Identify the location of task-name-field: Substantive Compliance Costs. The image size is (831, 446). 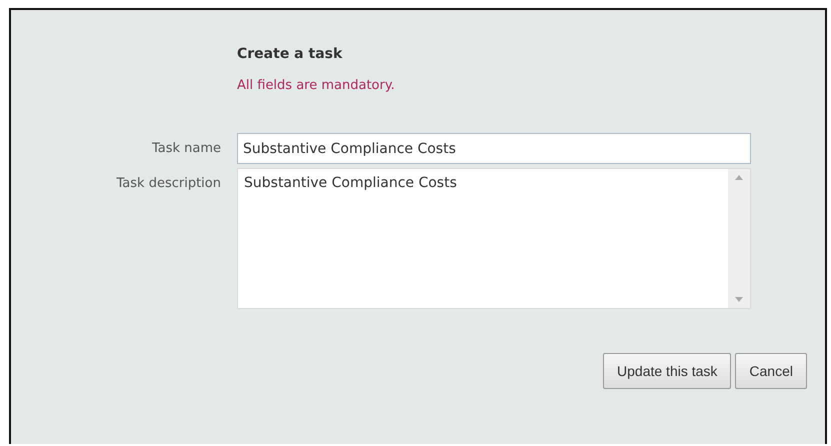
(494, 148).